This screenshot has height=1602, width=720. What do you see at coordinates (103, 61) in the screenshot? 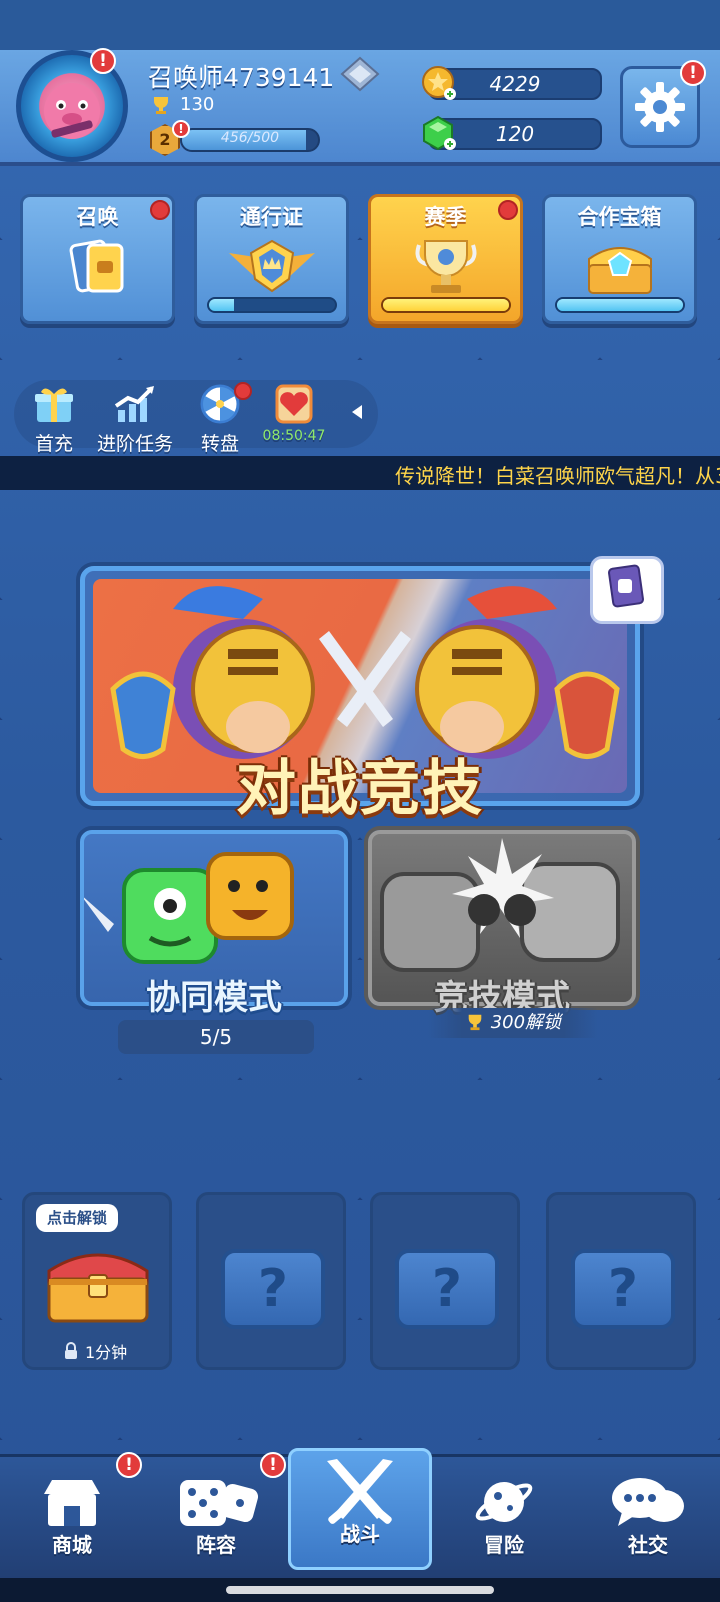
I see `avatar-alert-badge: !` at bounding box center [103, 61].